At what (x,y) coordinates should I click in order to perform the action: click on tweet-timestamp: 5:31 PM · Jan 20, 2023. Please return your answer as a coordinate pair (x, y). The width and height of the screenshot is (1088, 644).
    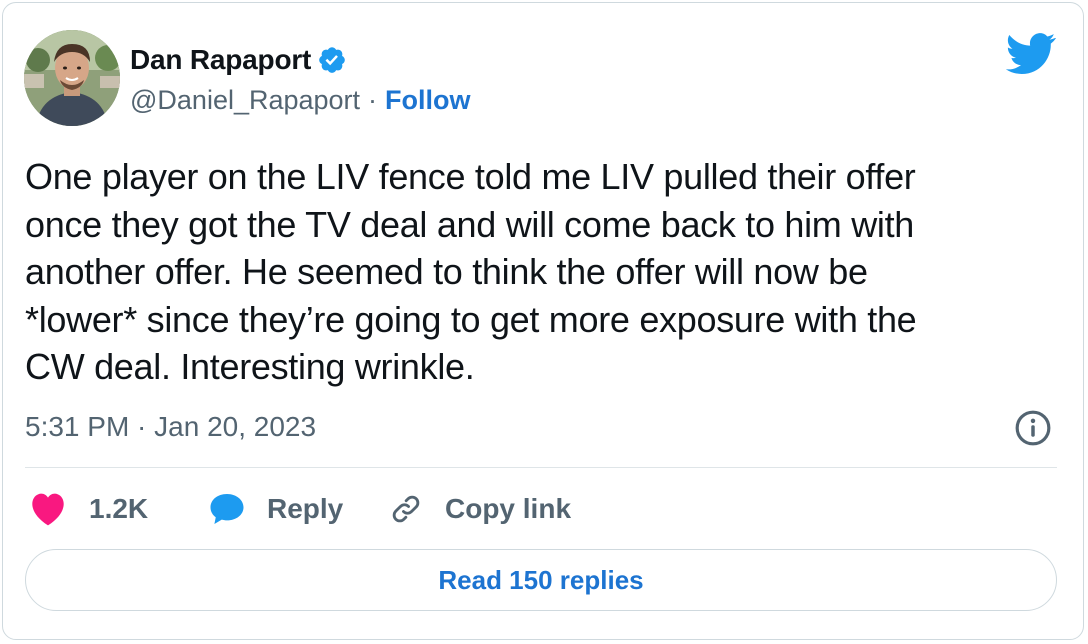
    Looking at the image, I should click on (170, 427).